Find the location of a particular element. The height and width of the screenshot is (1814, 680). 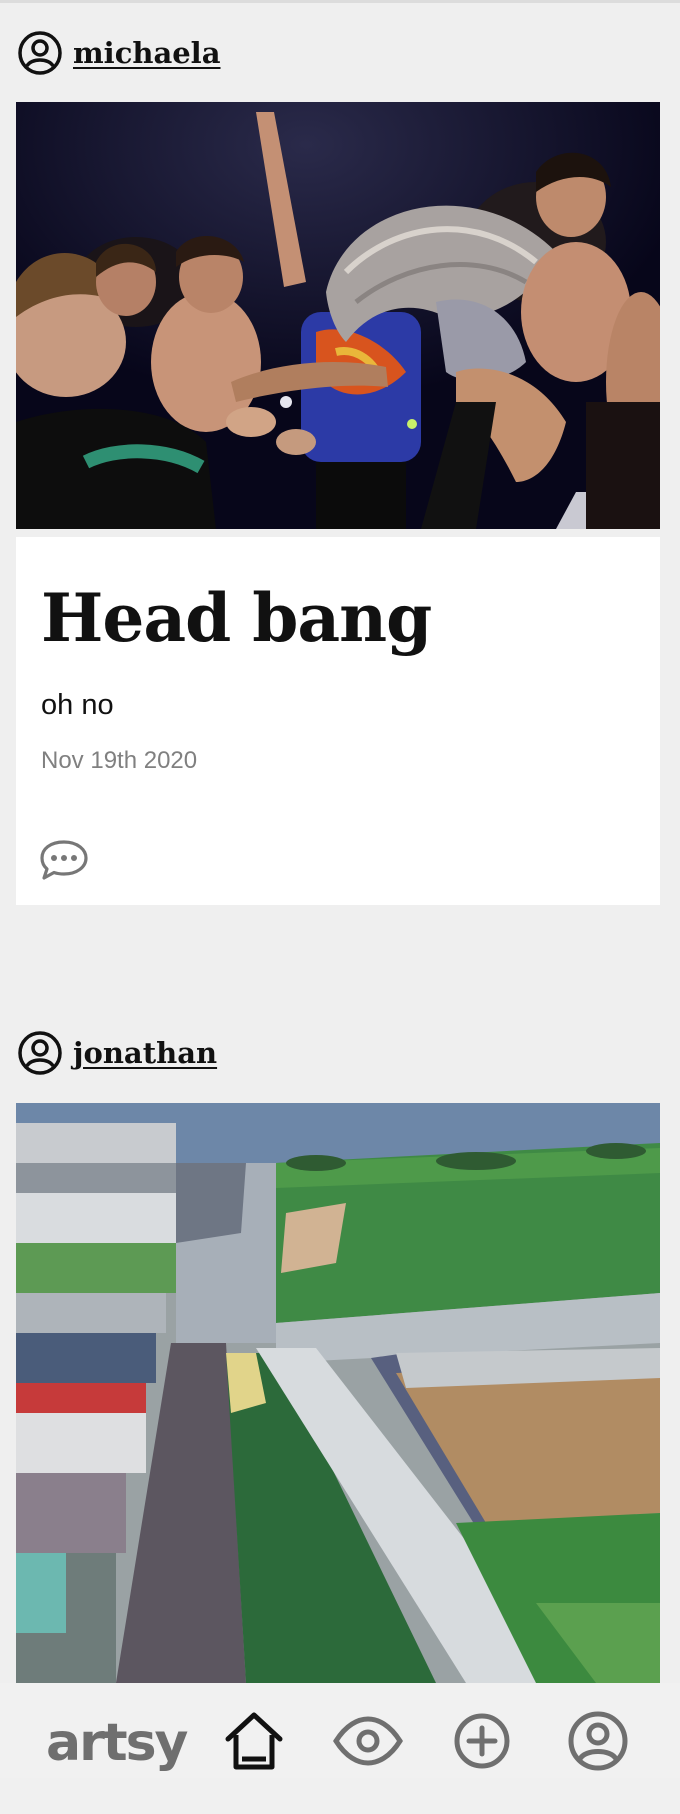

tab-discover is located at coordinates (368, 1741).